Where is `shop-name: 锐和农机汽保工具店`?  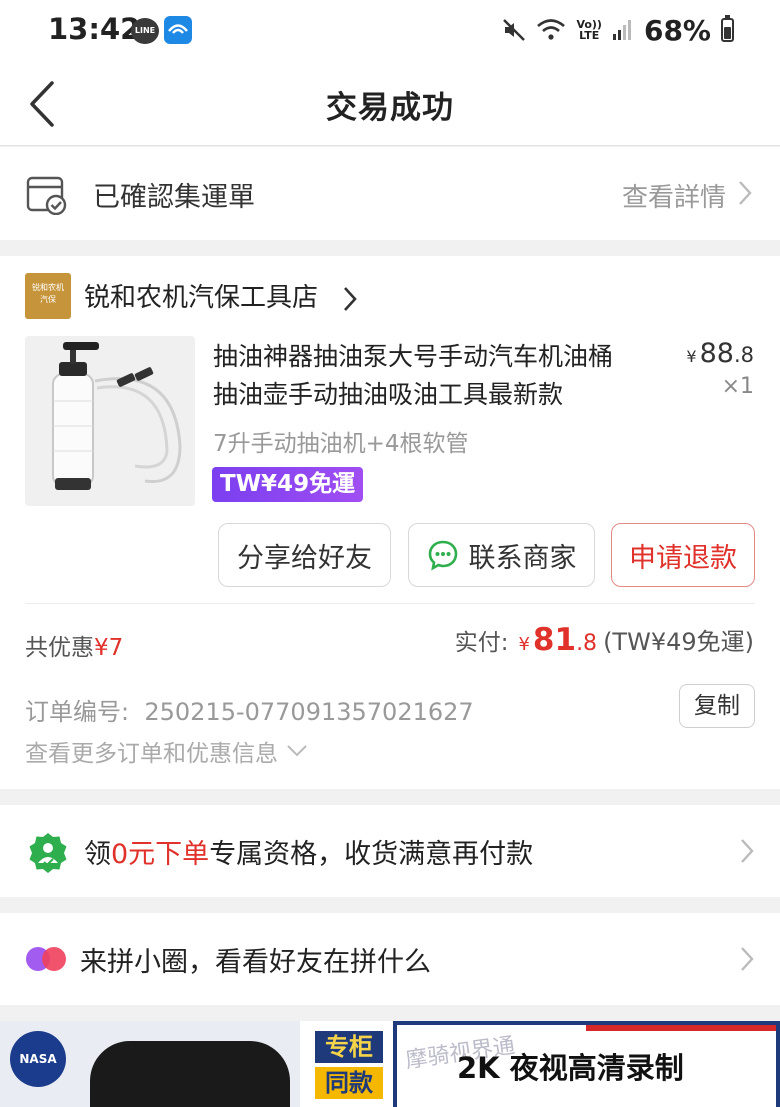 shop-name: 锐和农机汽保工具店 is located at coordinates (201, 295).